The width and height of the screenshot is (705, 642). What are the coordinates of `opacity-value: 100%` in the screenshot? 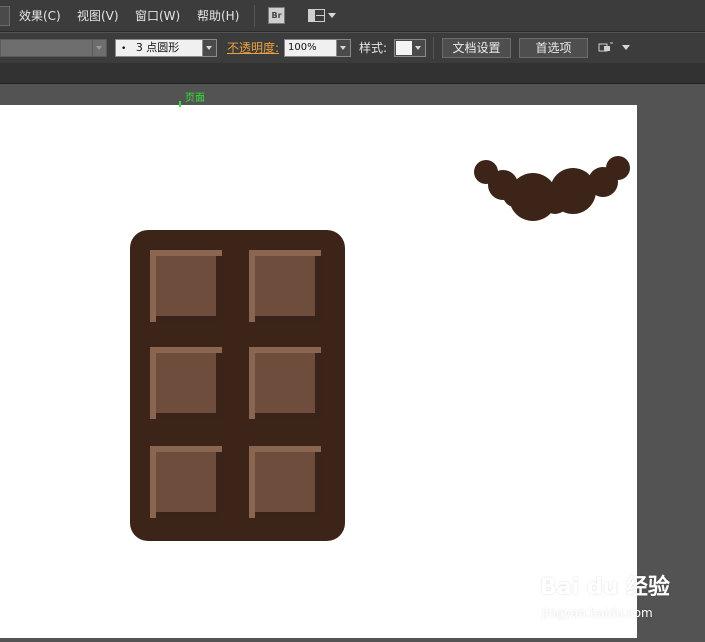 It's located at (302, 47).